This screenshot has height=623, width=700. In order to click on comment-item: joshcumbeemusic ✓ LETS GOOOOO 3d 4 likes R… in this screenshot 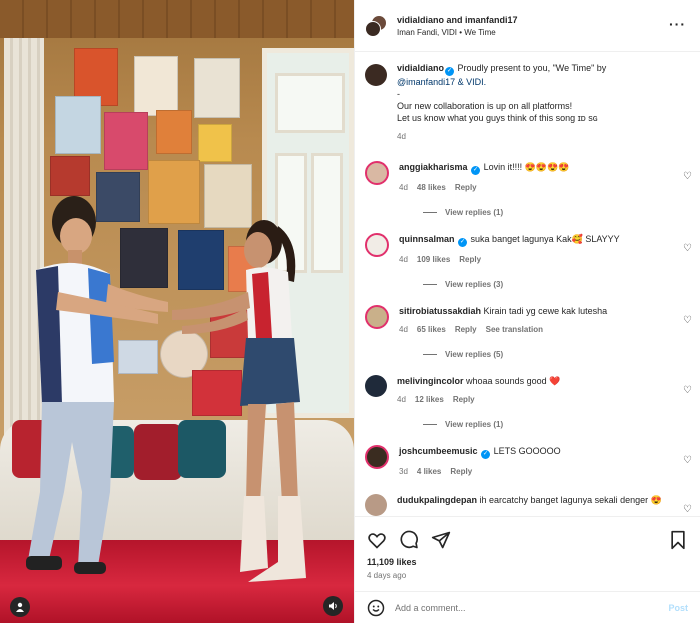, I will do `click(532, 461)`.